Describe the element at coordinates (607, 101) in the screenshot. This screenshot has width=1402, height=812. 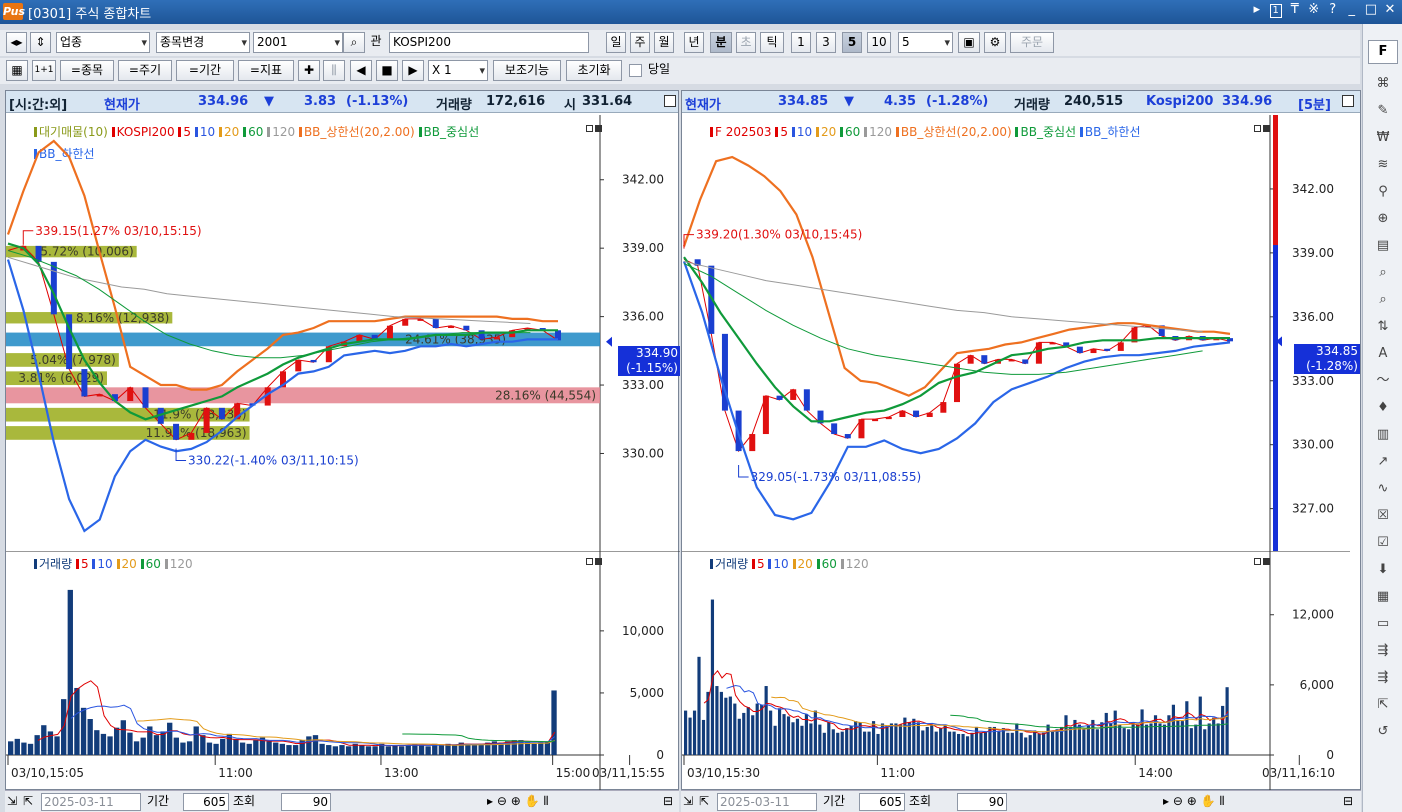
I see `open-value: 331.64` at that location.